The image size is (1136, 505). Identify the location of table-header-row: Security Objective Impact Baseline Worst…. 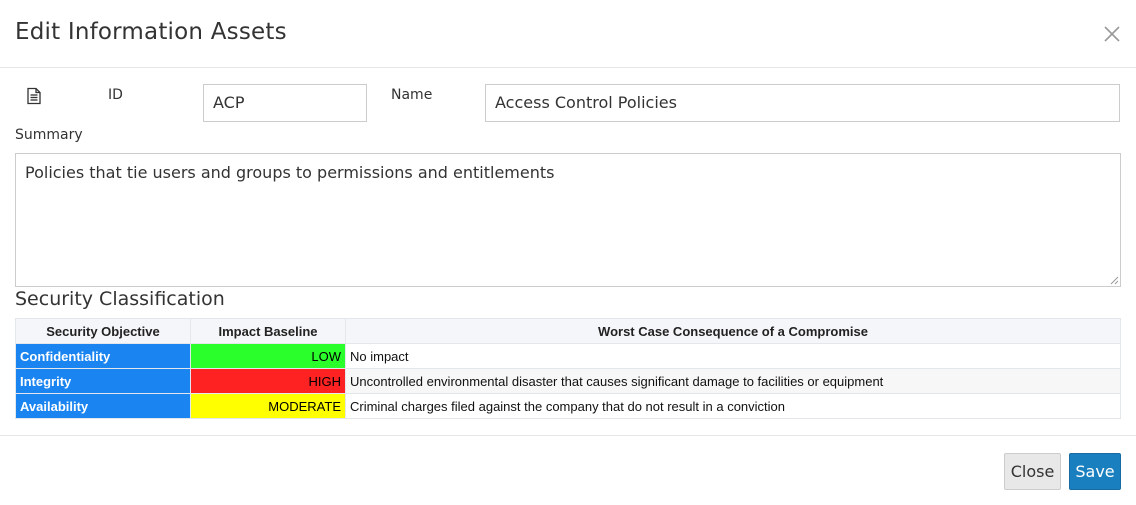
(568, 331).